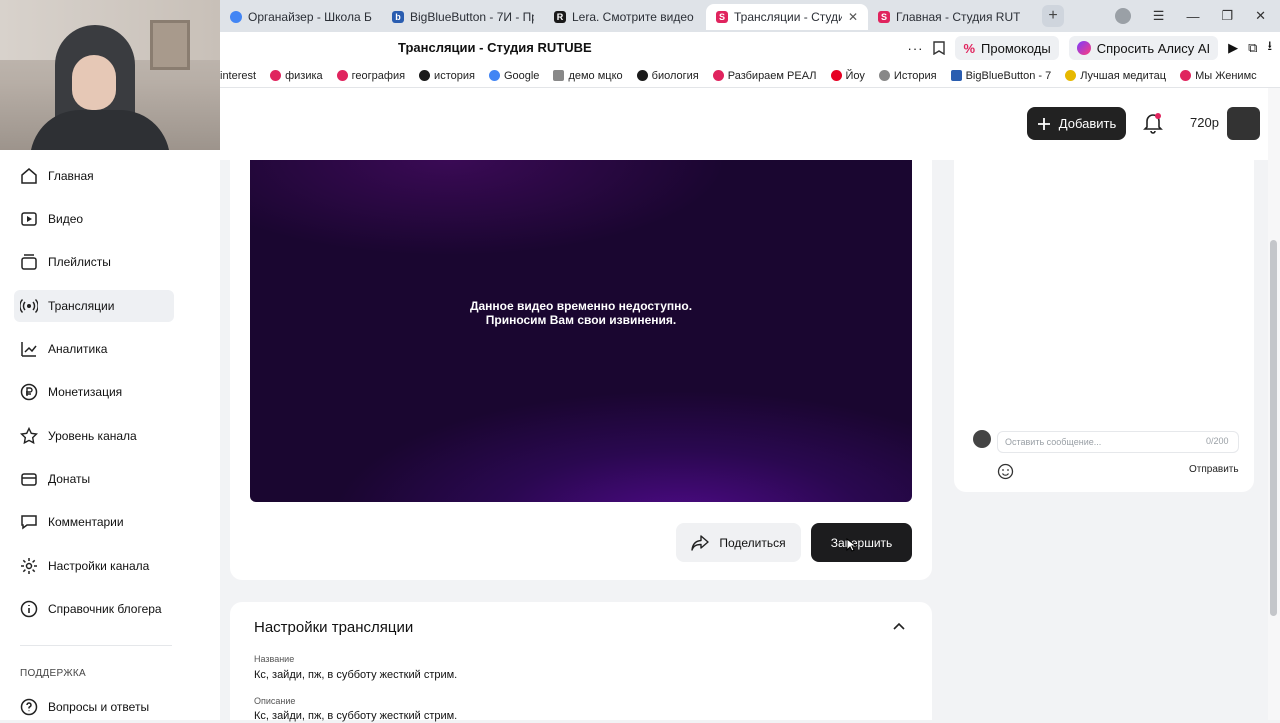 The width and height of the screenshot is (1280, 723). Describe the element at coordinates (29, 306) in the screenshot. I see `broadcast-icon` at that location.